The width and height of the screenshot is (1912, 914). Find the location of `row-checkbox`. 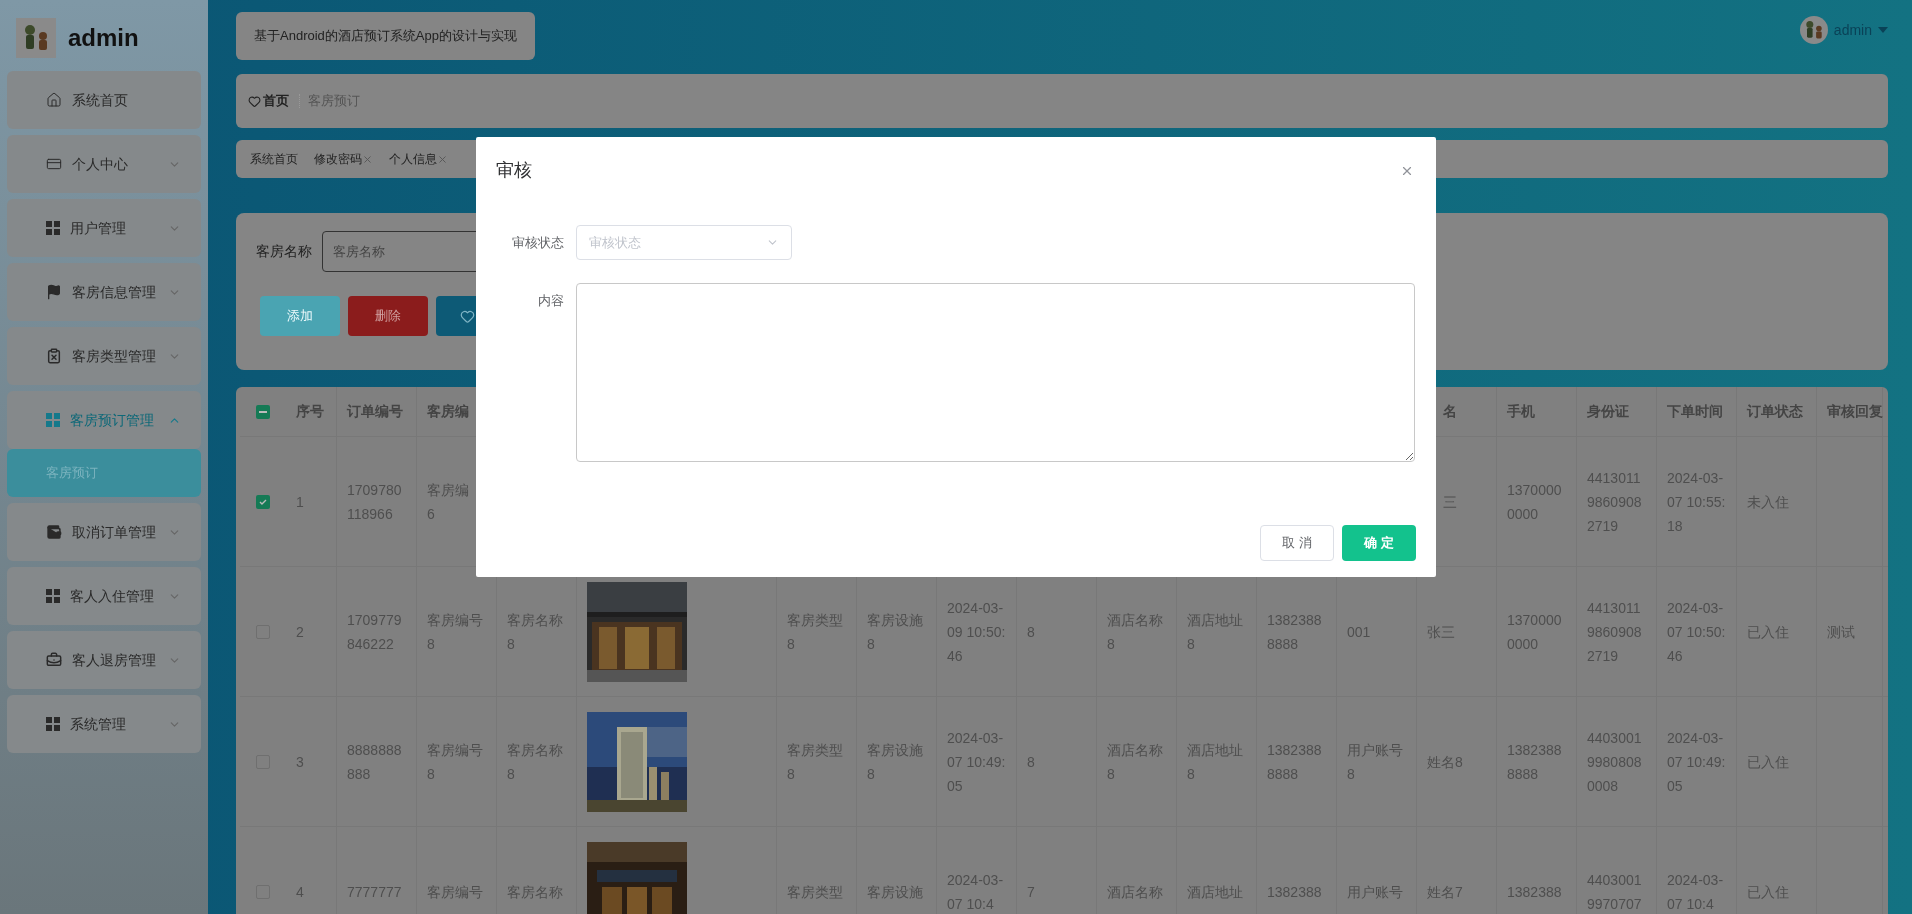

row-checkbox is located at coordinates (263, 501).